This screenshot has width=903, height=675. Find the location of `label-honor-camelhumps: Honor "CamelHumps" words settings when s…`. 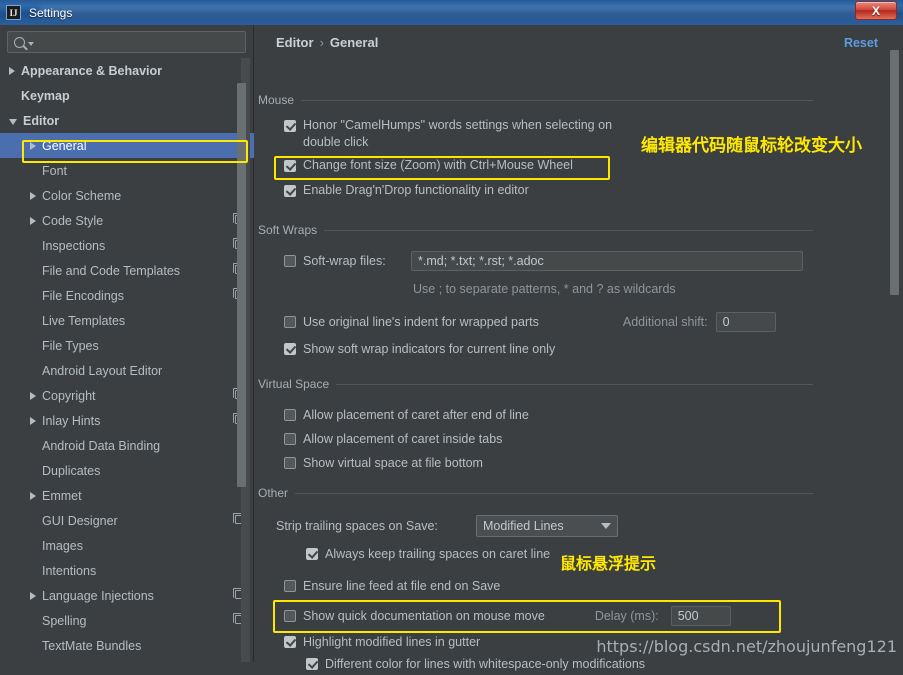

label-honor-camelhumps: Honor "CamelHumps" words settings when s… is located at coordinates (468, 134).